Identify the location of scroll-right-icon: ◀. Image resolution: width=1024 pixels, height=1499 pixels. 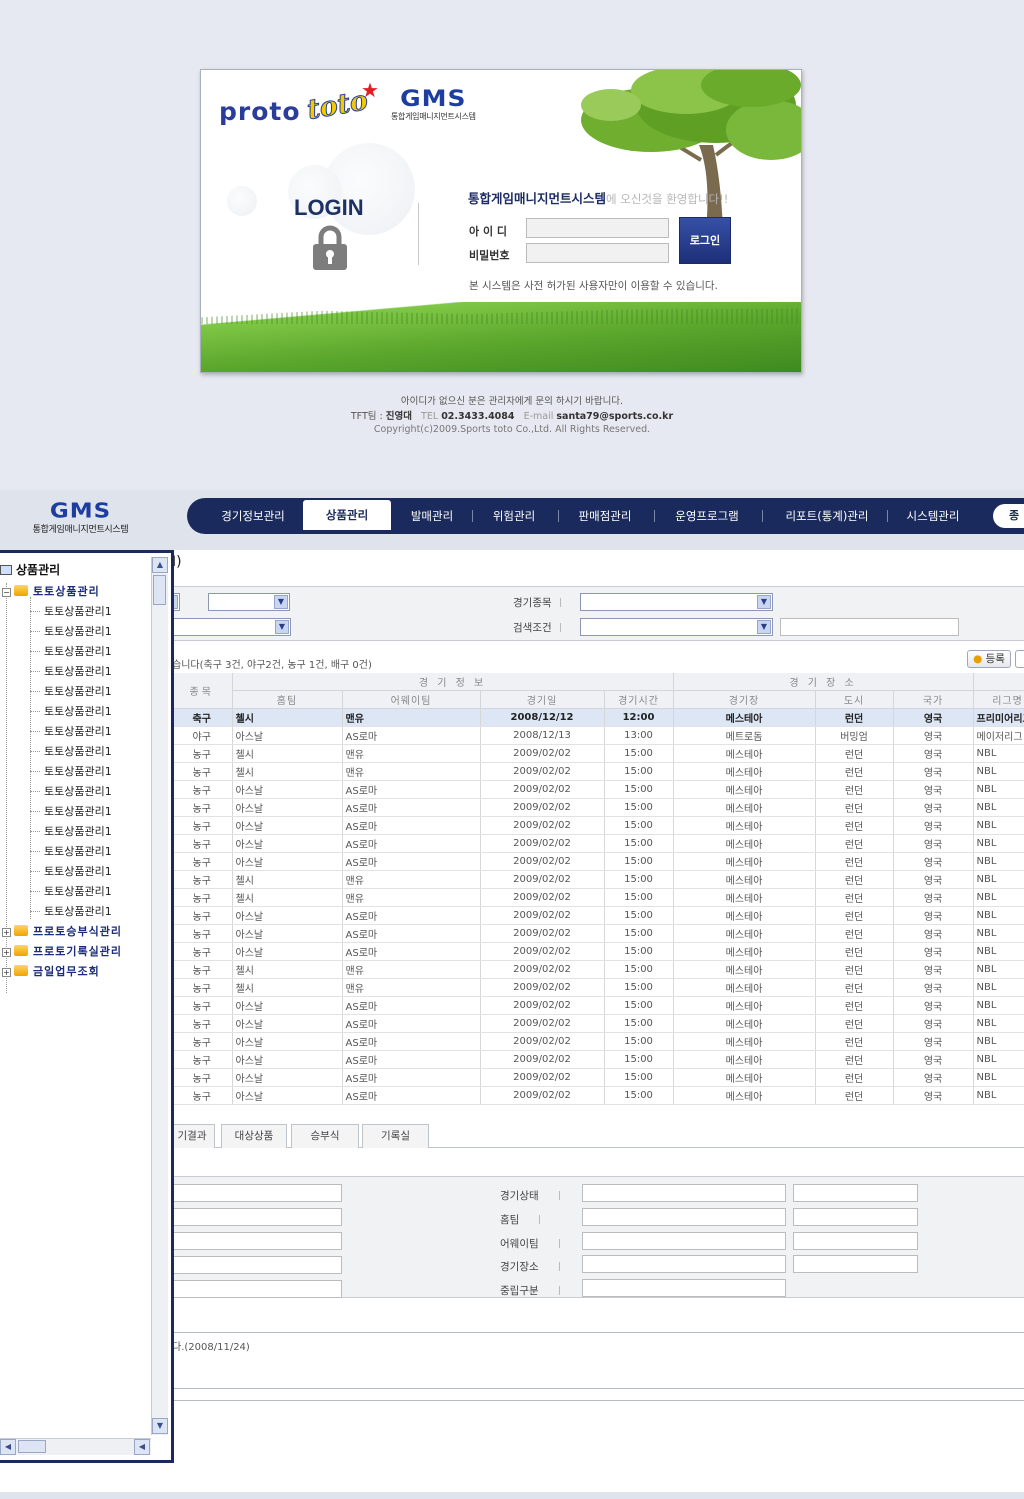
(142, 1447).